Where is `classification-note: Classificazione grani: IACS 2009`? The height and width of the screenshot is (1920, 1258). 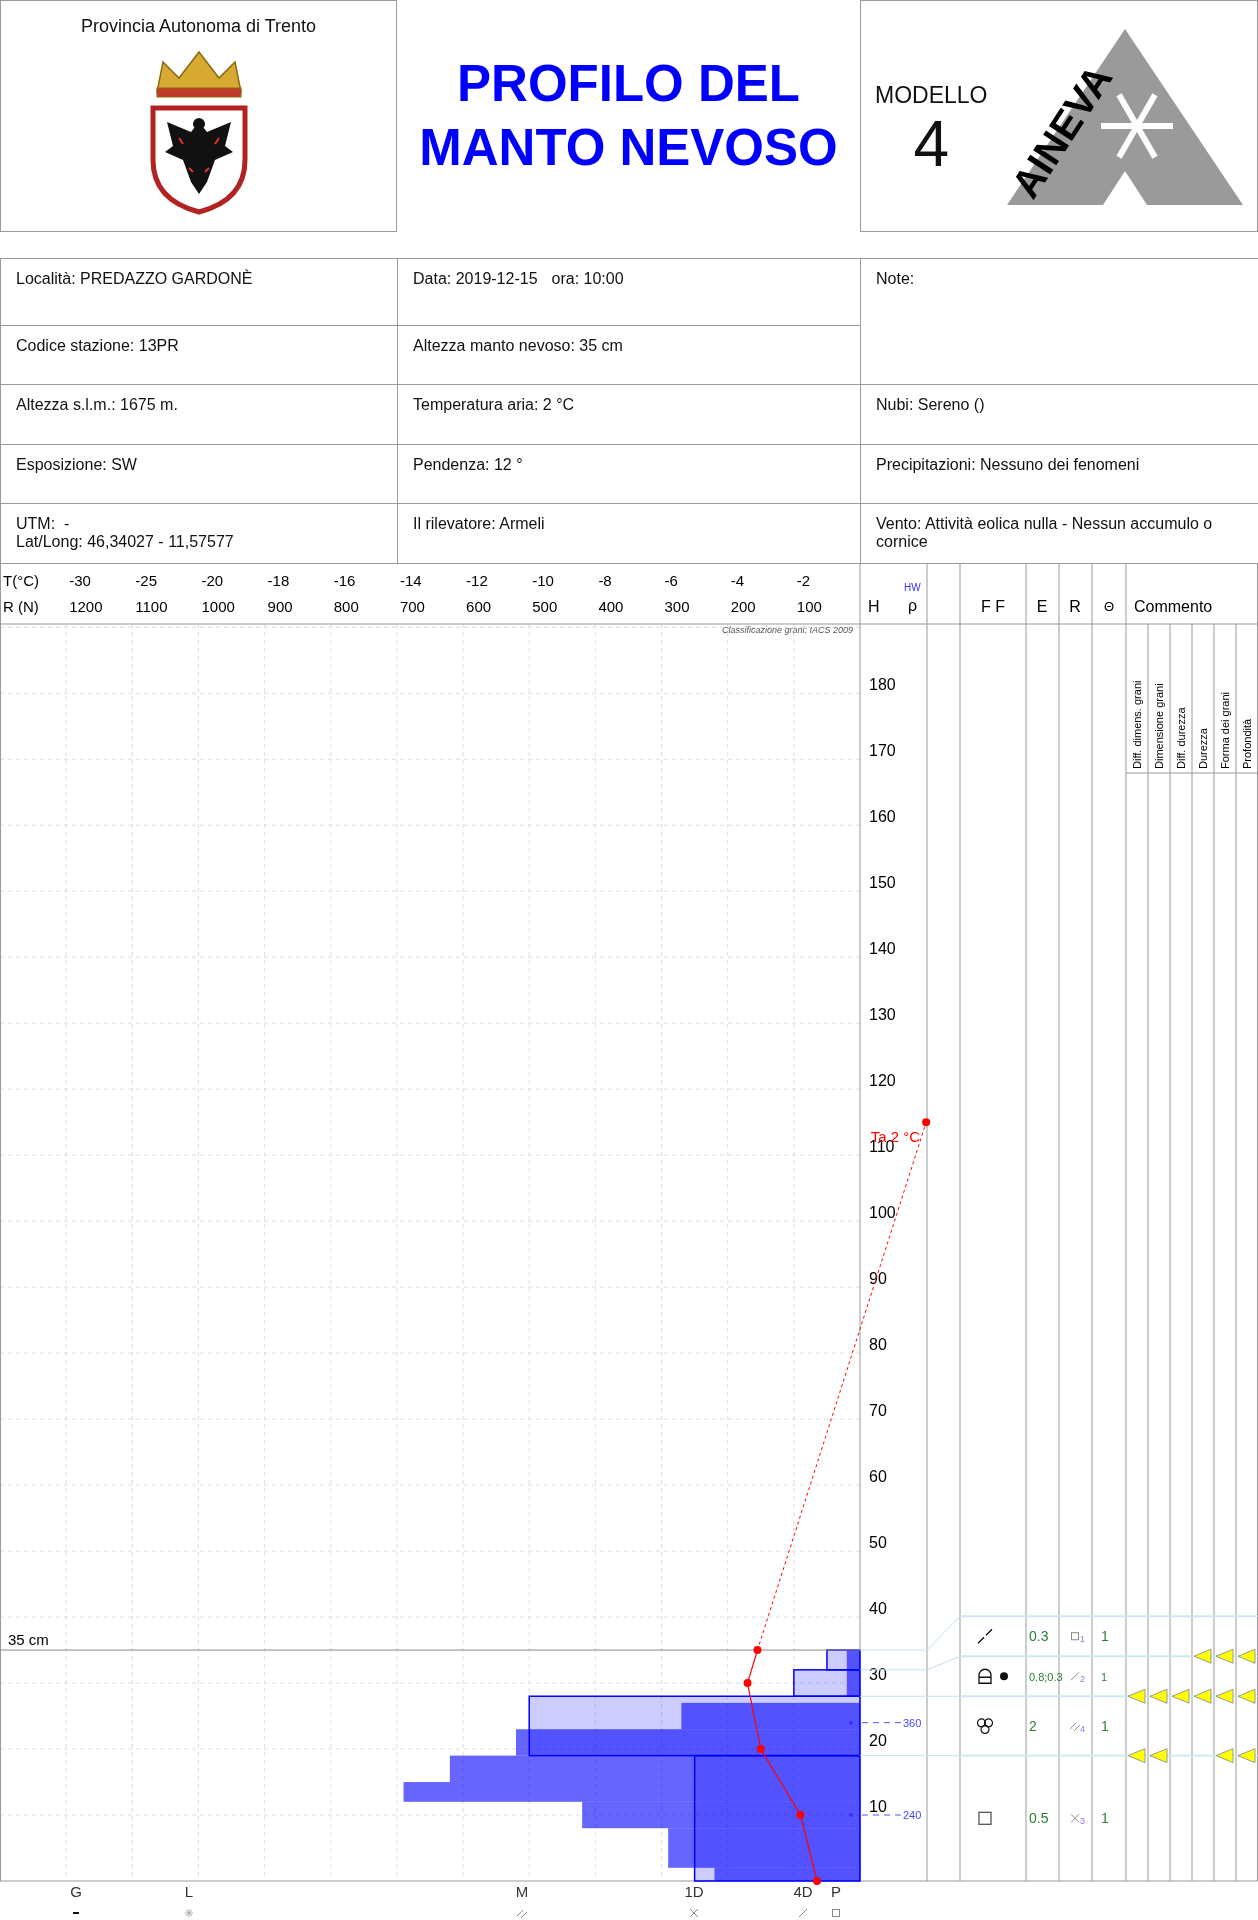 classification-note: Classificazione grani: IACS 2009 is located at coordinates (787, 630).